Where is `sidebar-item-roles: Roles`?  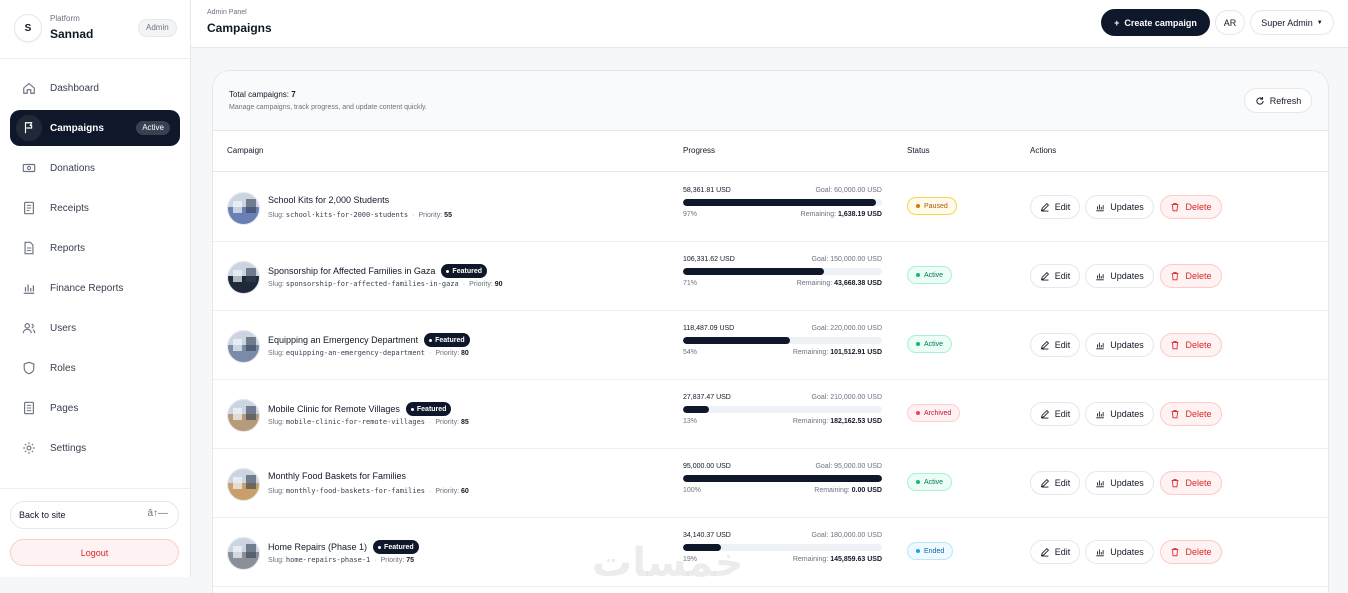 sidebar-item-roles: Roles is located at coordinates (95, 368).